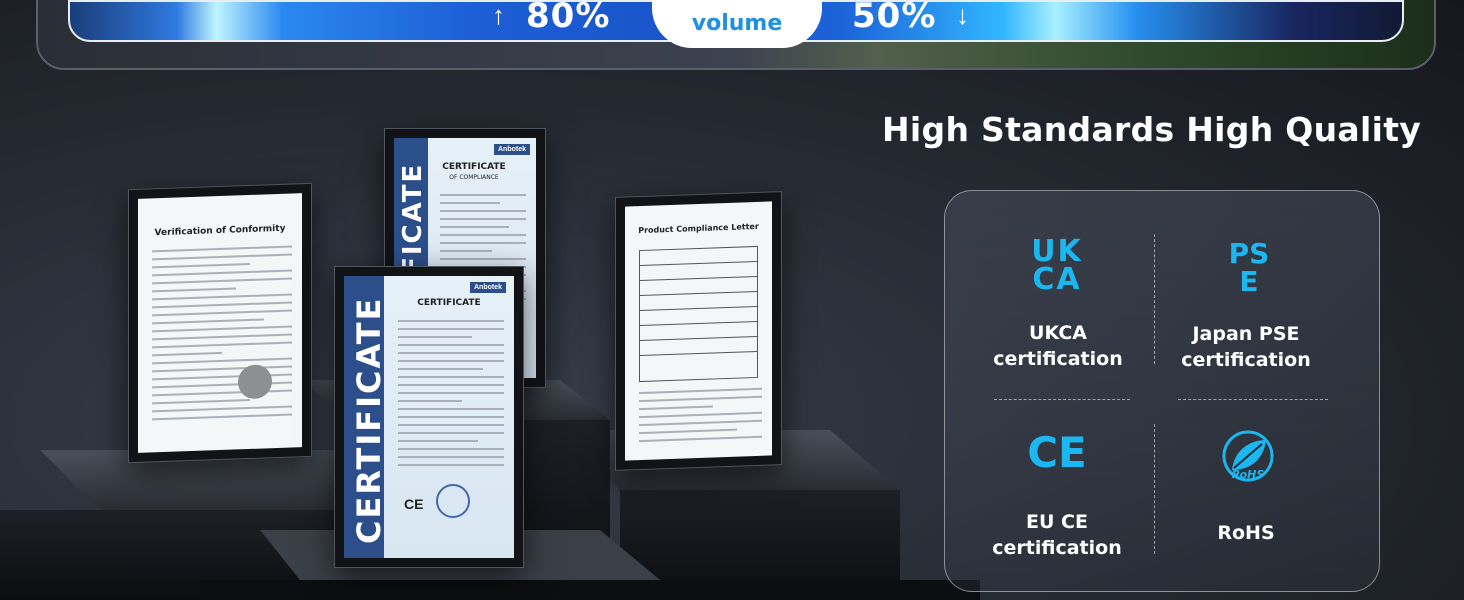 The image size is (1464, 600). I want to click on ce-certificate: CERTIFICATE Anbotek CERTIFICATE CE, so click(429, 417).